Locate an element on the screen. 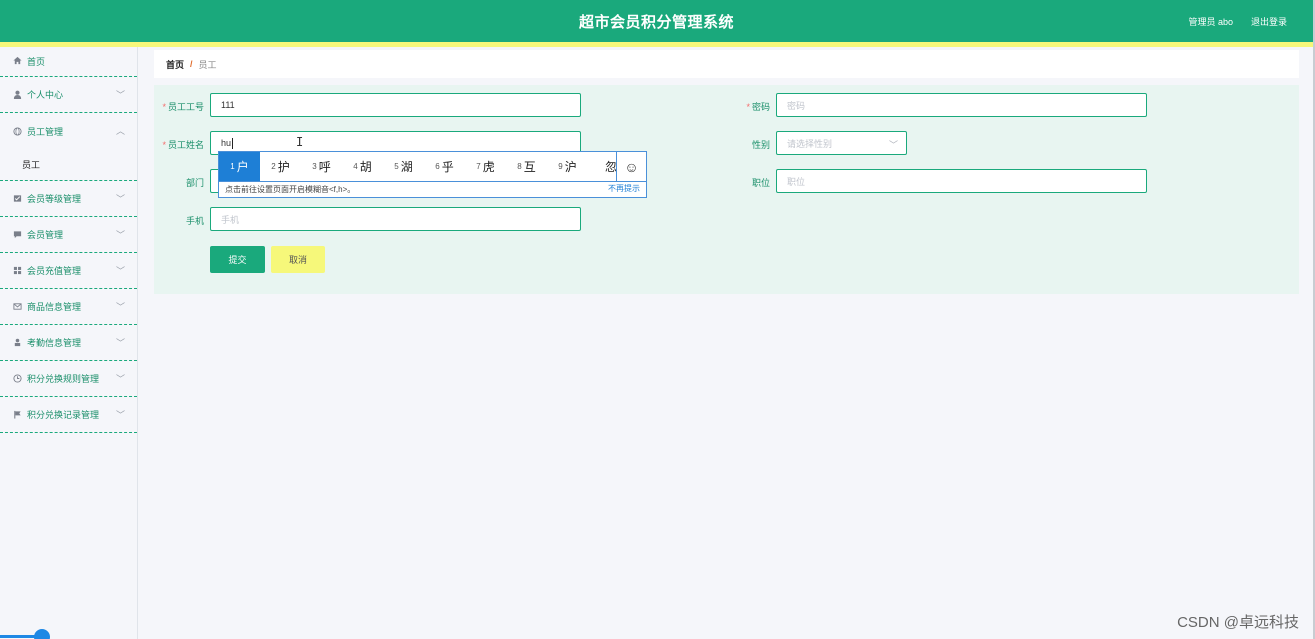  sidebar-item-points-records: 积分兑换记录管理 ﹀ is located at coordinates (68, 415).